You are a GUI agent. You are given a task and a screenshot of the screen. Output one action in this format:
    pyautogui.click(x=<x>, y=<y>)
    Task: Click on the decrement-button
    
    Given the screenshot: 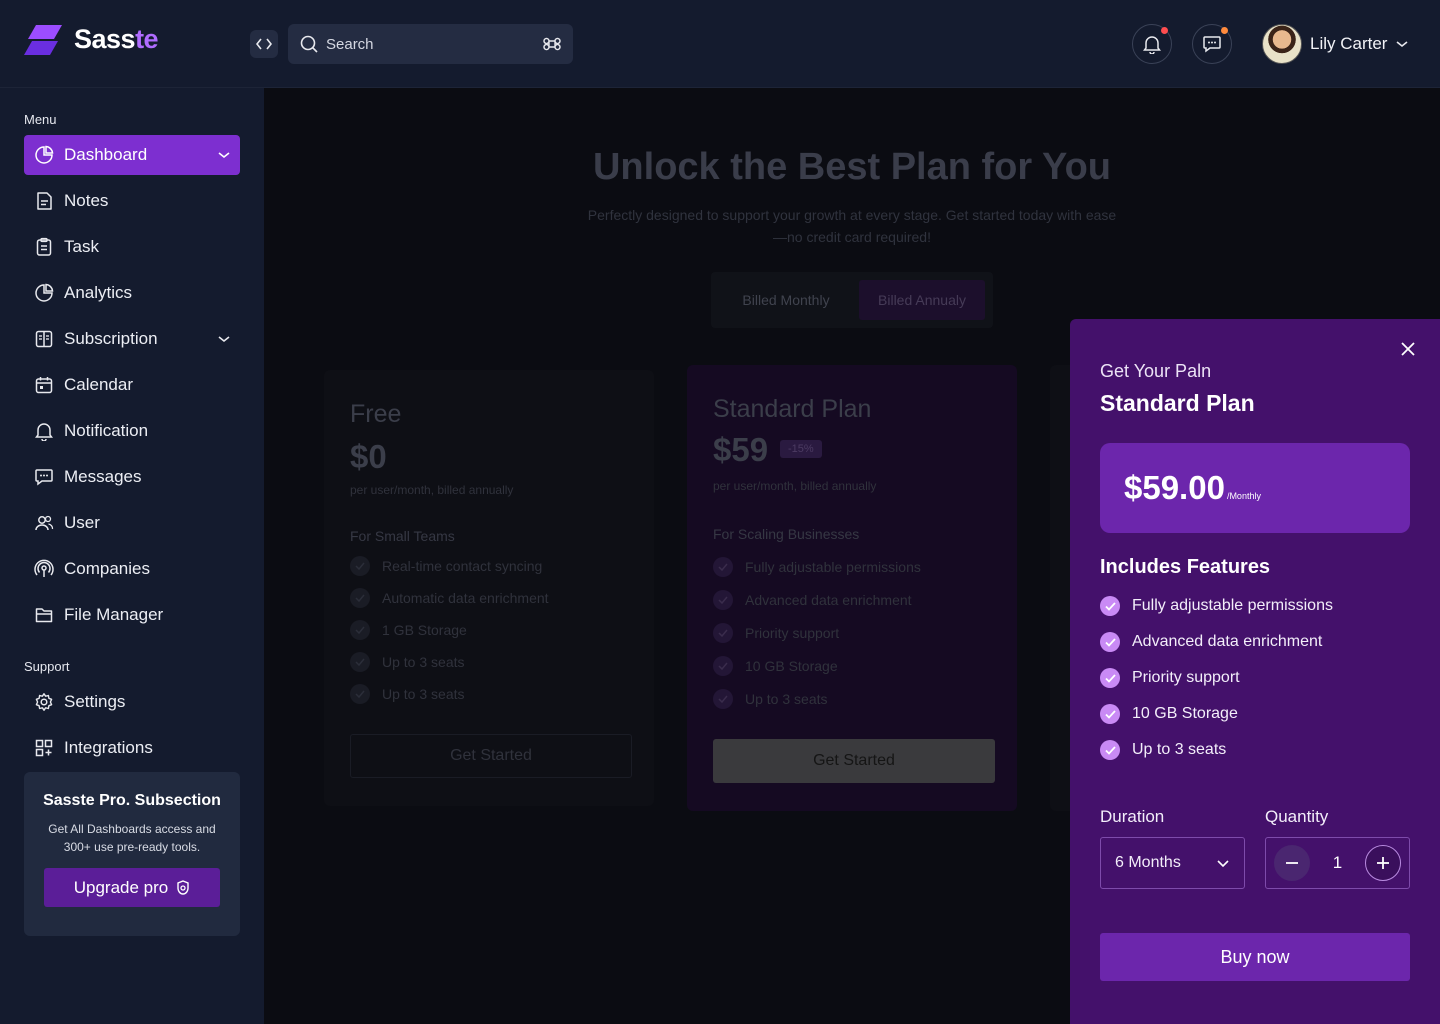 What is the action you would take?
    pyautogui.click(x=1292, y=863)
    